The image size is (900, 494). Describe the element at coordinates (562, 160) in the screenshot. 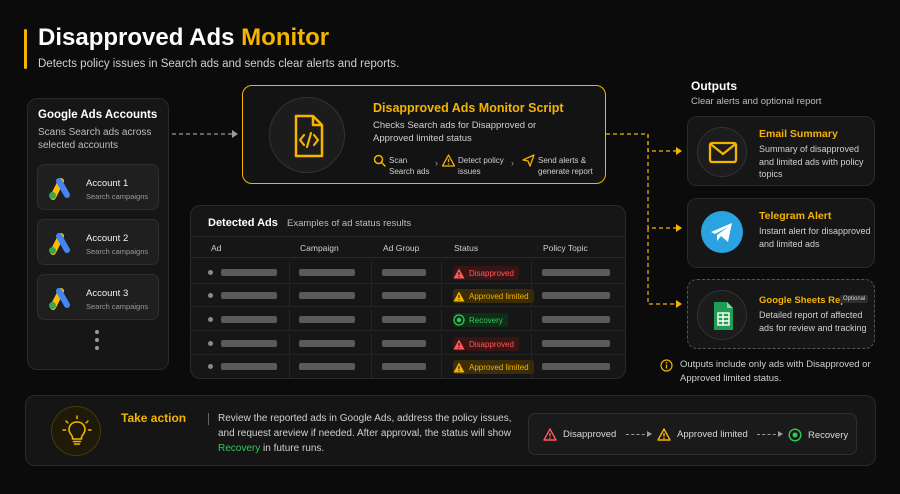

I see `step-send-line1: Send alerts &` at that location.